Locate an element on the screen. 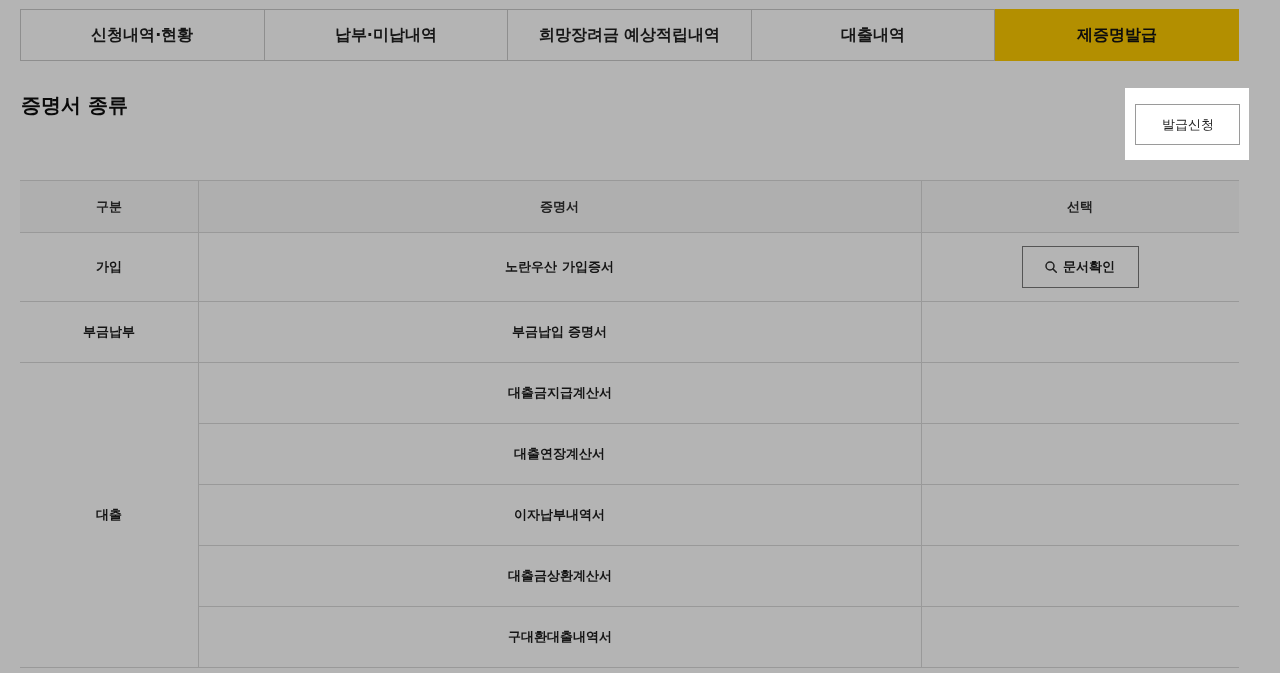 The height and width of the screenshot is (673, 1280). category-cell: 대출 is located at coordinates (109, 515).